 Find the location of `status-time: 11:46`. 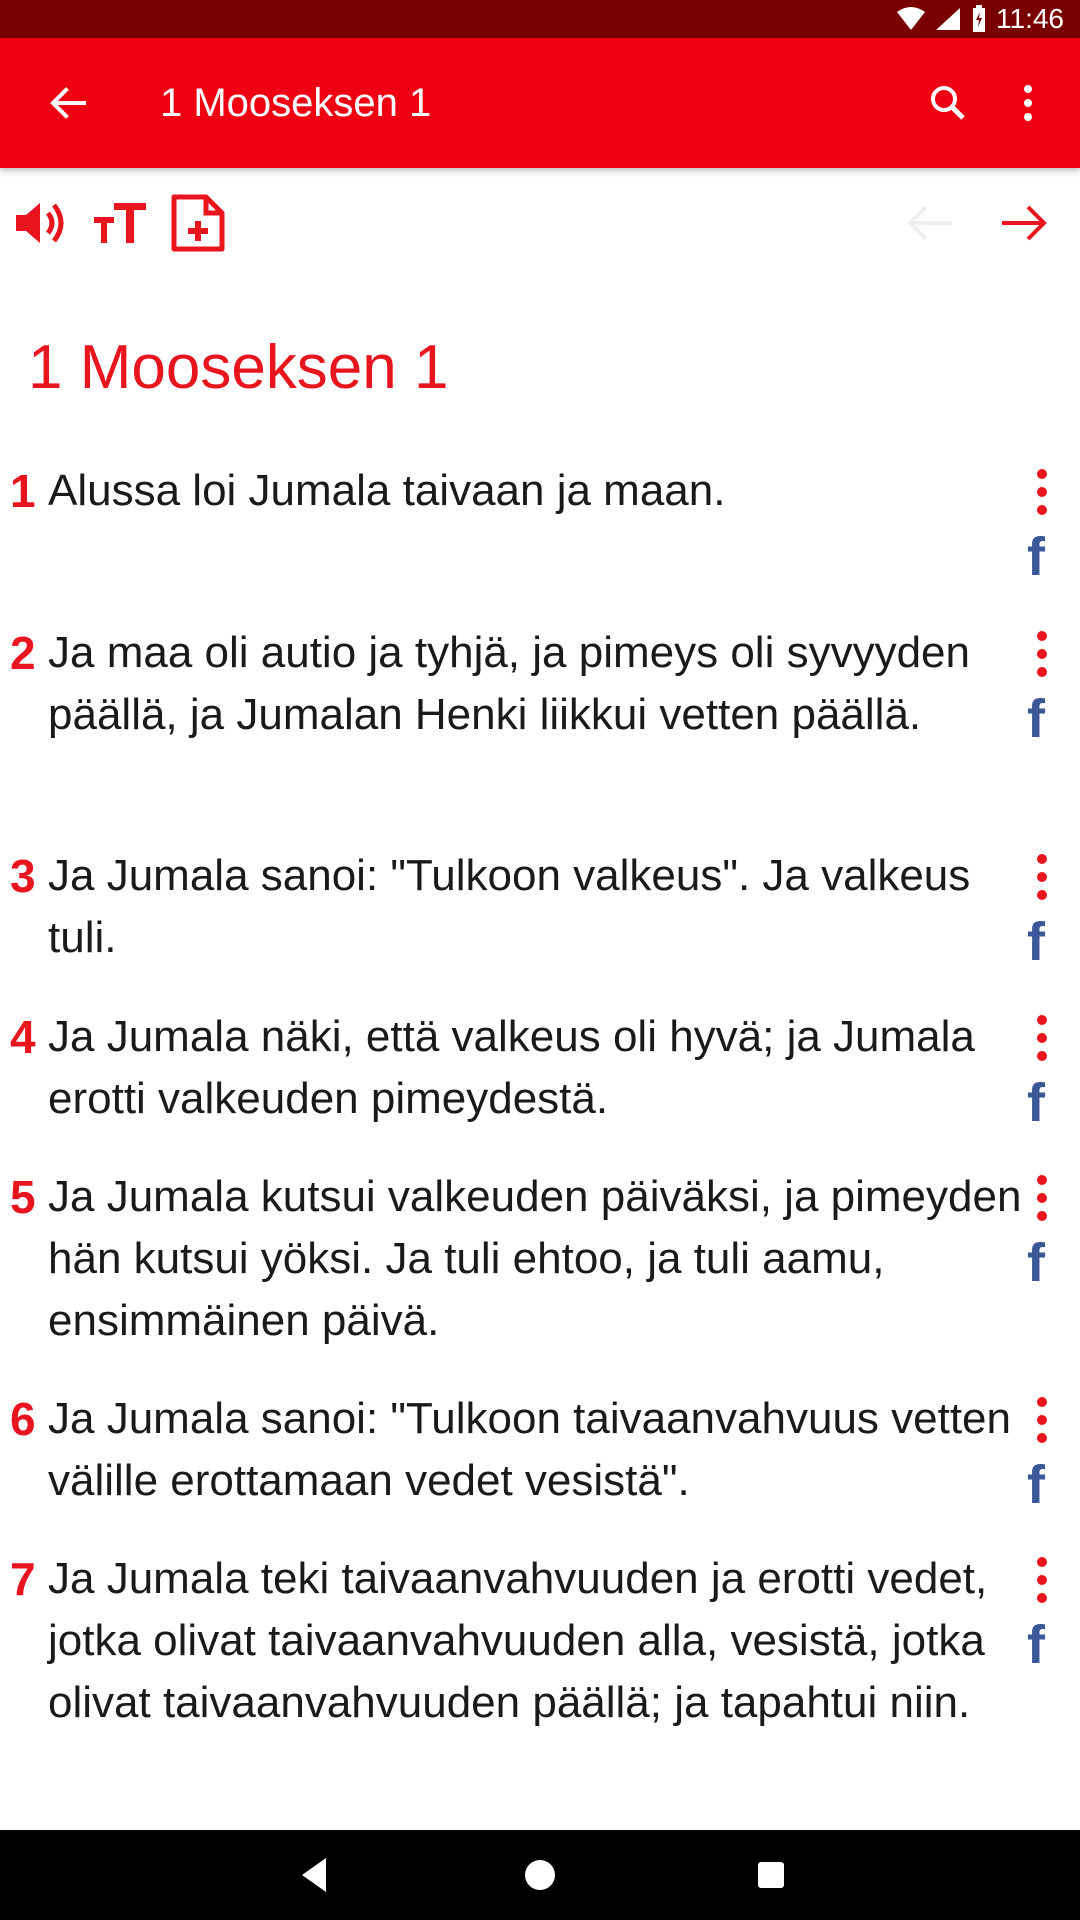

status-time: 11:46 is located at coordinates (1030, 18).